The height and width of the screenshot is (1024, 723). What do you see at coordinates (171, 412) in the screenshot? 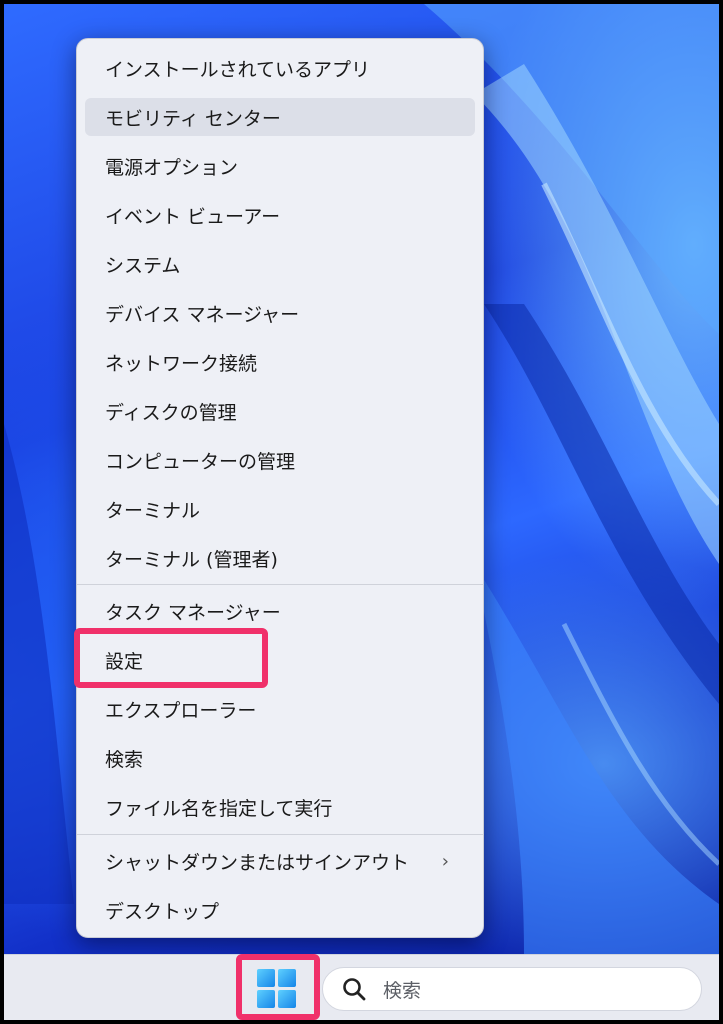
I see `menu-item-label: ディスクの管理` at bounding box center [171, 412].